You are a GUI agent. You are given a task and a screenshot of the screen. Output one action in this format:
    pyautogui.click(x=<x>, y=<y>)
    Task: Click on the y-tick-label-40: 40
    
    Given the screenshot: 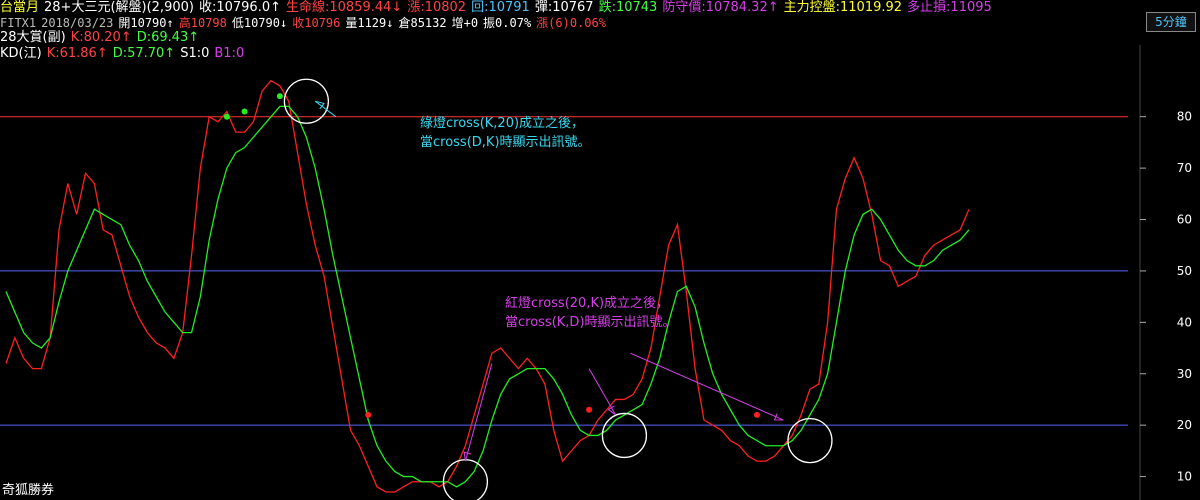 What is the action you would take?
    pyautogui.click(x=1184, y=322)
    